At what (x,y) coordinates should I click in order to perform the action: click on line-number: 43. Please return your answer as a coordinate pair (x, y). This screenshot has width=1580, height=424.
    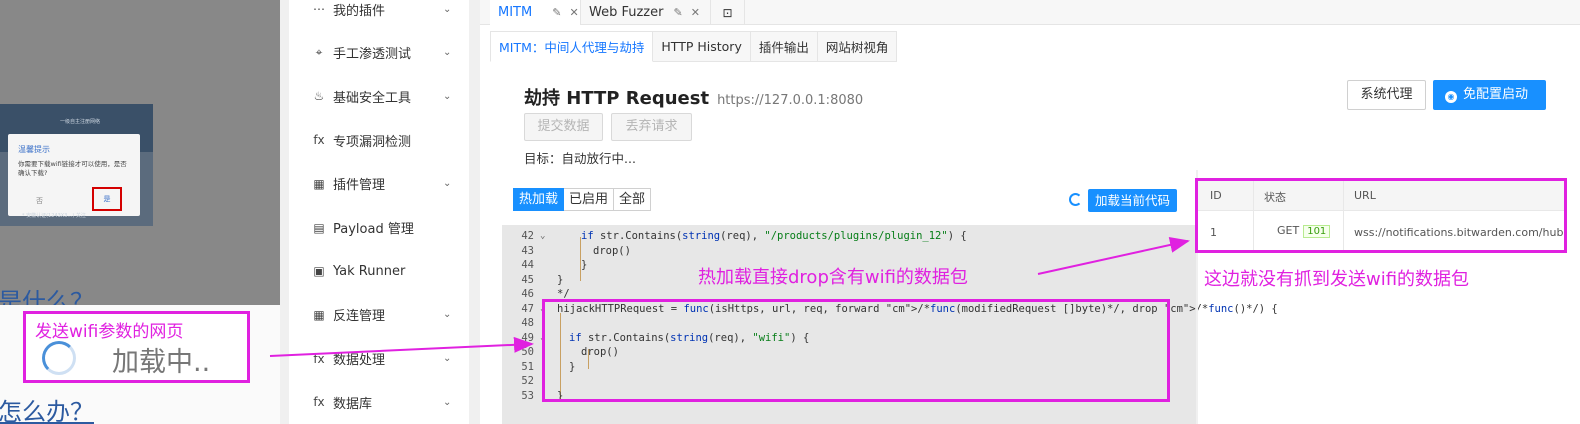
    Looking at the image, I should click on (527, 250).